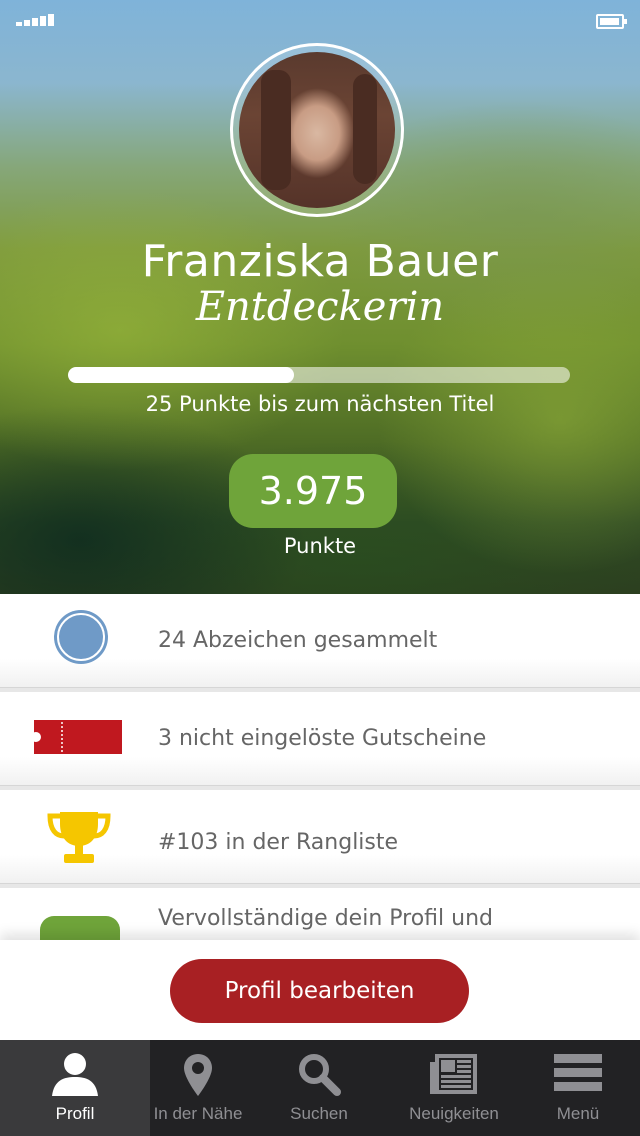 This screenshot has height=1136, width=640. I want to click on signal-strength-icon, so click(35, 20).